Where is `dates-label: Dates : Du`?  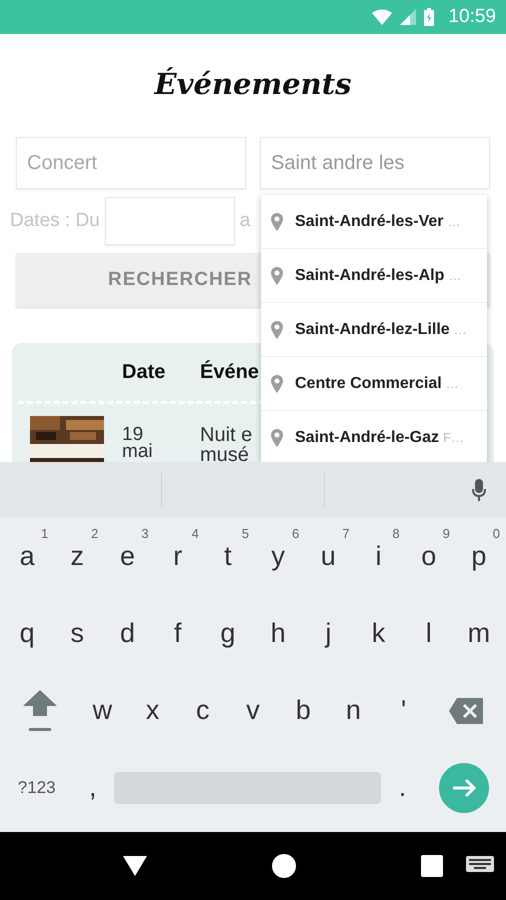 dates-label: Dates : Du is located at coordinates (55, 221).